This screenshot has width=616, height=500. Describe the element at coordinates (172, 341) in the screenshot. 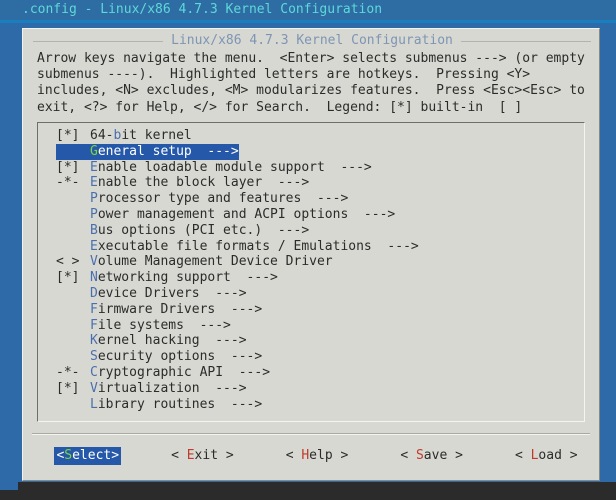

I see `menu-item-label-text: ernel hacking --->` at that location.